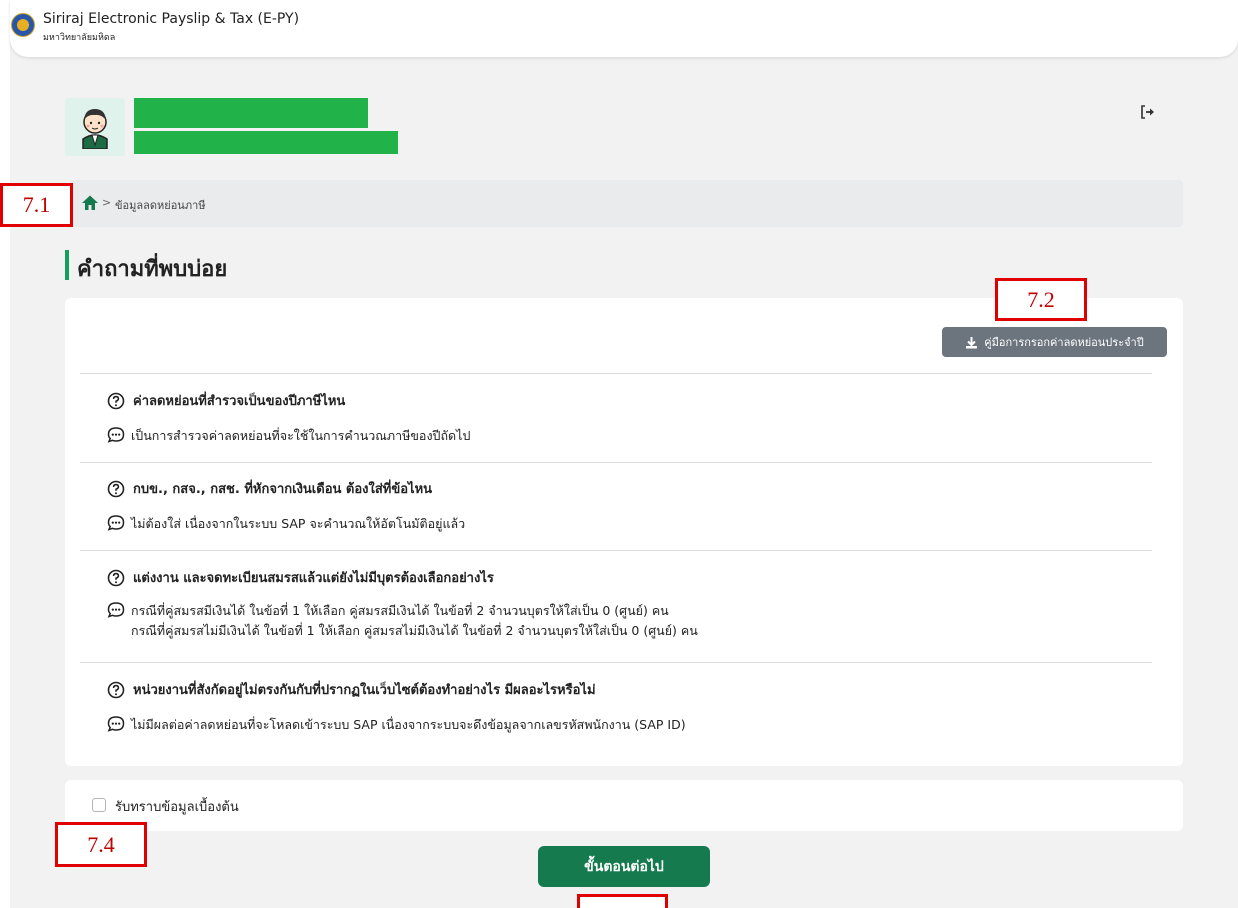 The image size is (1238, 908). Describe the element at coordinates (79, 38) in the screenshot. I see `app-subtitle: มหาวิทยาลัยมหิดล` at that location.